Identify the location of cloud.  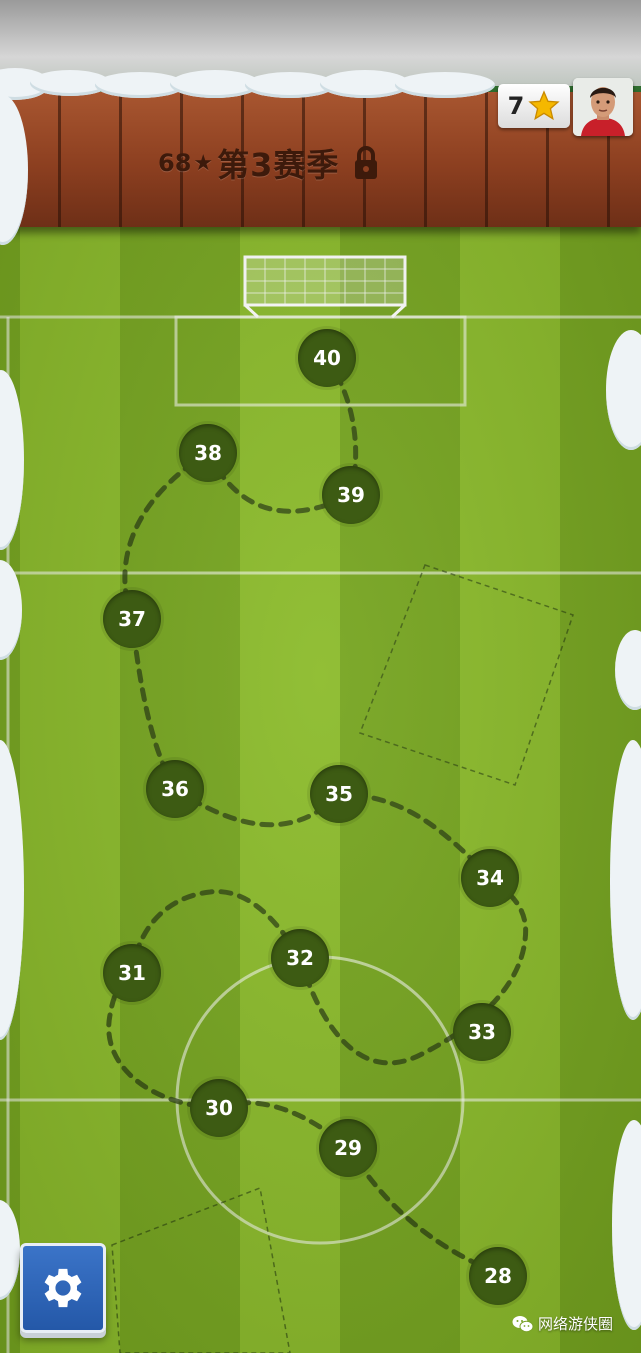
(445, 85).